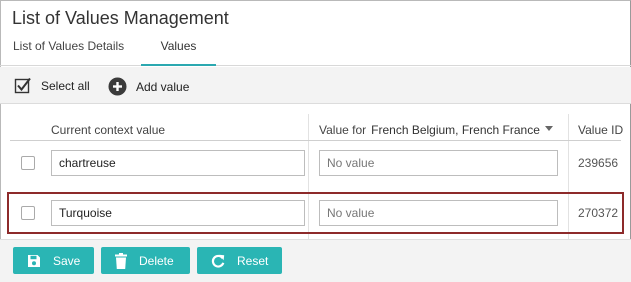 This screenshot has height=282, width=631. What do you see at coordinates (218, 261) in the screenshot?
I see `refresh-icon` at bounding box center [218, 261].